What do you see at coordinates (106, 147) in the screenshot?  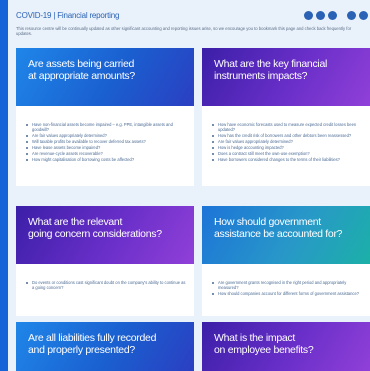 I see `question-item: Have lease assets become impaired?` at bounding box center [106, 147].